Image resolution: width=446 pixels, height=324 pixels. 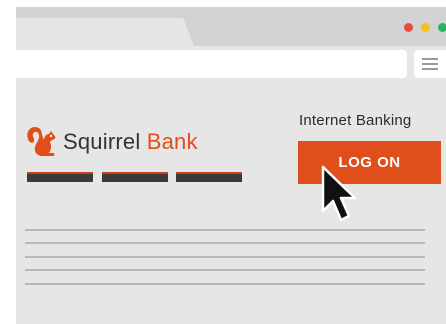 I want to click on browser-tab, so click(x=105, y=32).